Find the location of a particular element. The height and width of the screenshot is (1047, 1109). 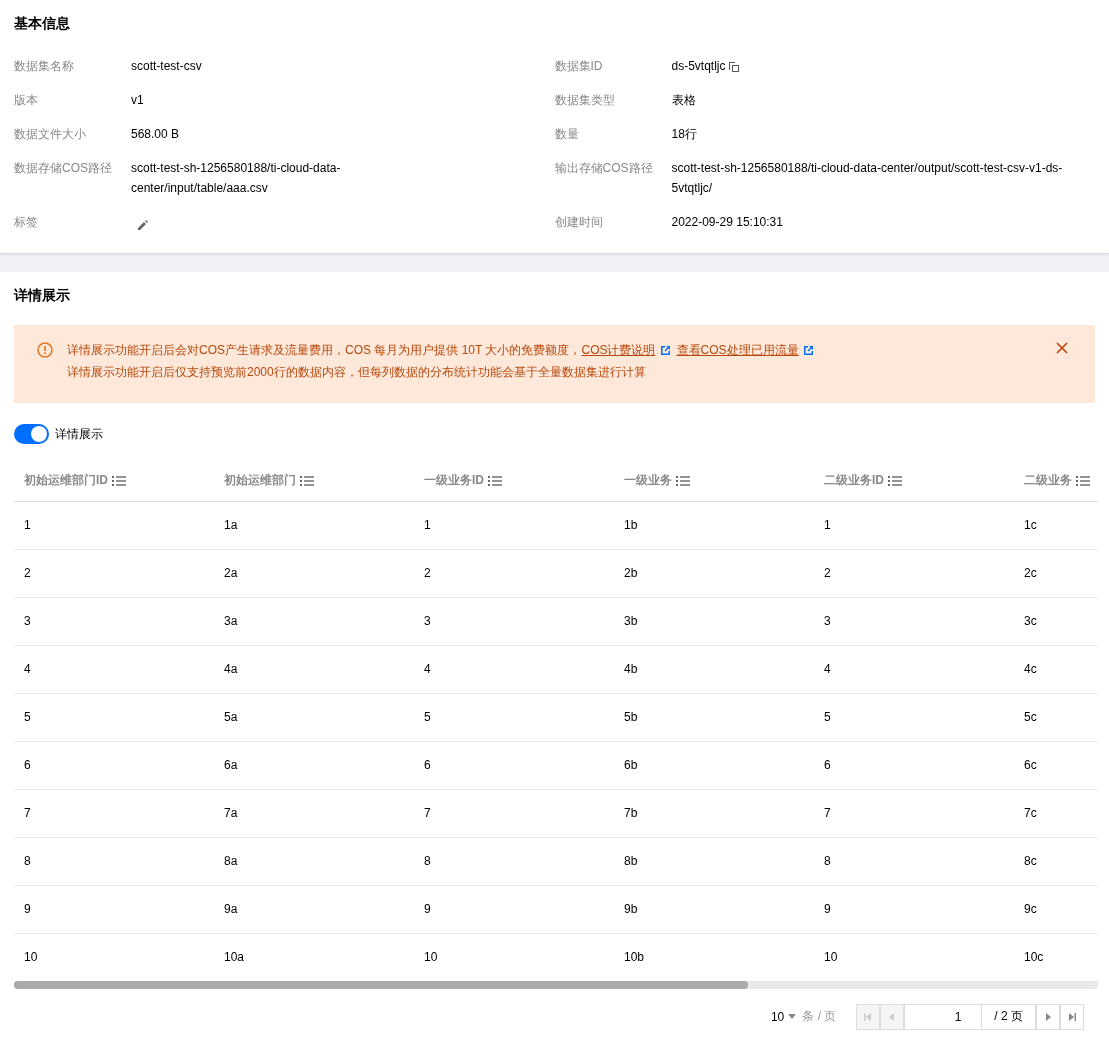

field-label: 数据文件大小 is located at coordinates (50, 134).